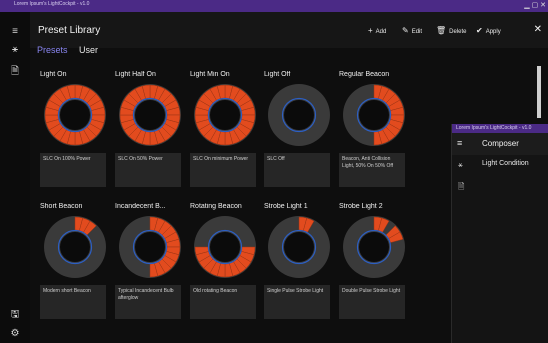 Image resolution: width=548 pixels, height=343 pixels. I want to click on preset-description: Old rotating Beacon, so click(223, 302).